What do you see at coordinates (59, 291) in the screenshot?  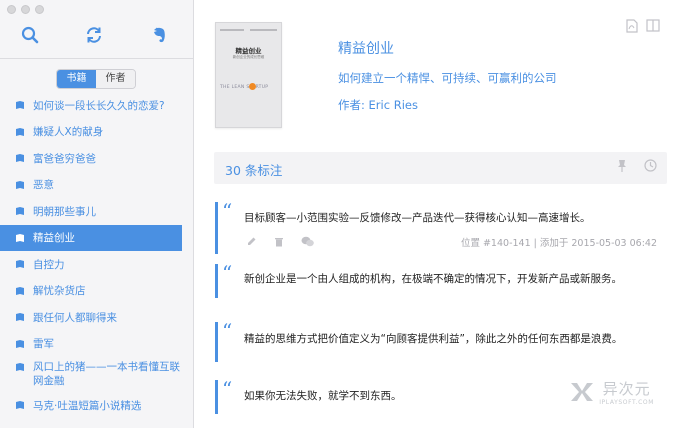 I see `book-item-label: 解忧杂货店` at bounding box center [59, 291].